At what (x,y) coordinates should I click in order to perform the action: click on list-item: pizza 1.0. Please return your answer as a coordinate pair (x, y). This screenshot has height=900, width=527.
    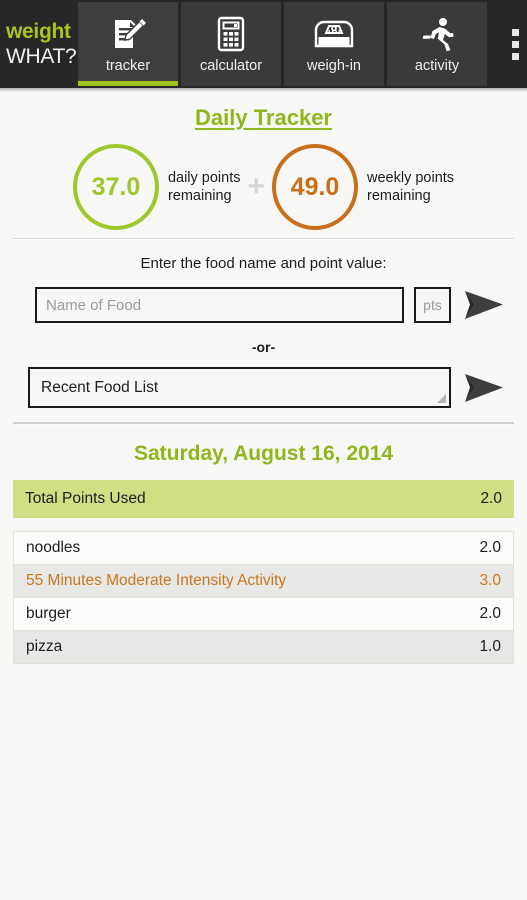
    Looking at the image, I should click on (263, 646).